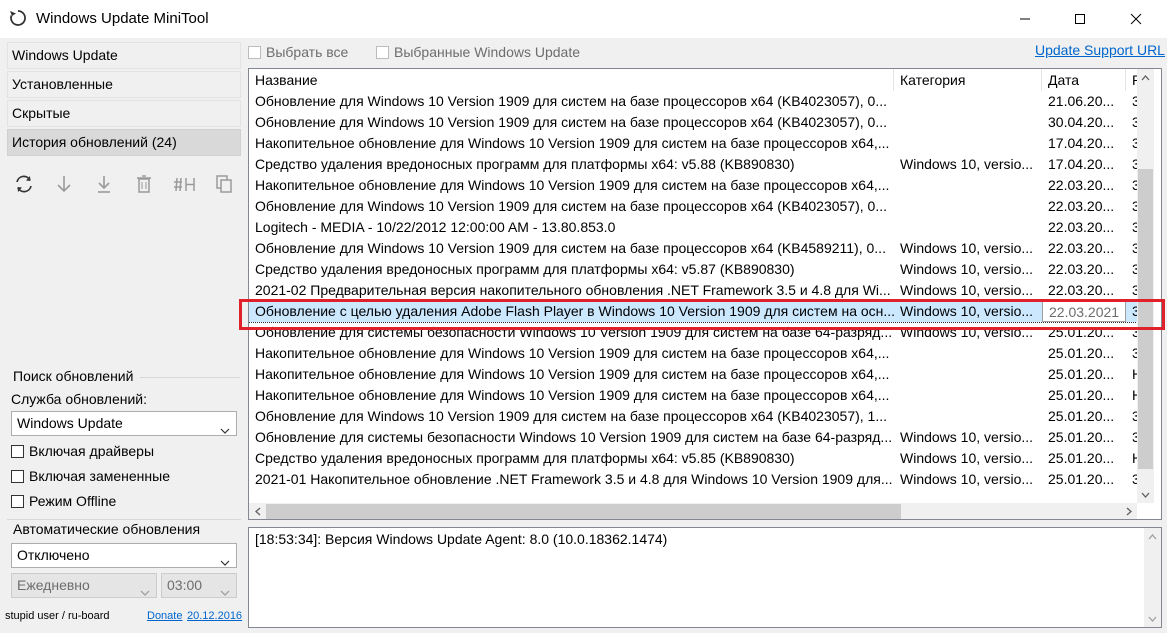  What do you see at coordinates (124, 142) in the screenshot?
I see `nav-item-history: История обновлений (24)` at bounding box center [124, 142].